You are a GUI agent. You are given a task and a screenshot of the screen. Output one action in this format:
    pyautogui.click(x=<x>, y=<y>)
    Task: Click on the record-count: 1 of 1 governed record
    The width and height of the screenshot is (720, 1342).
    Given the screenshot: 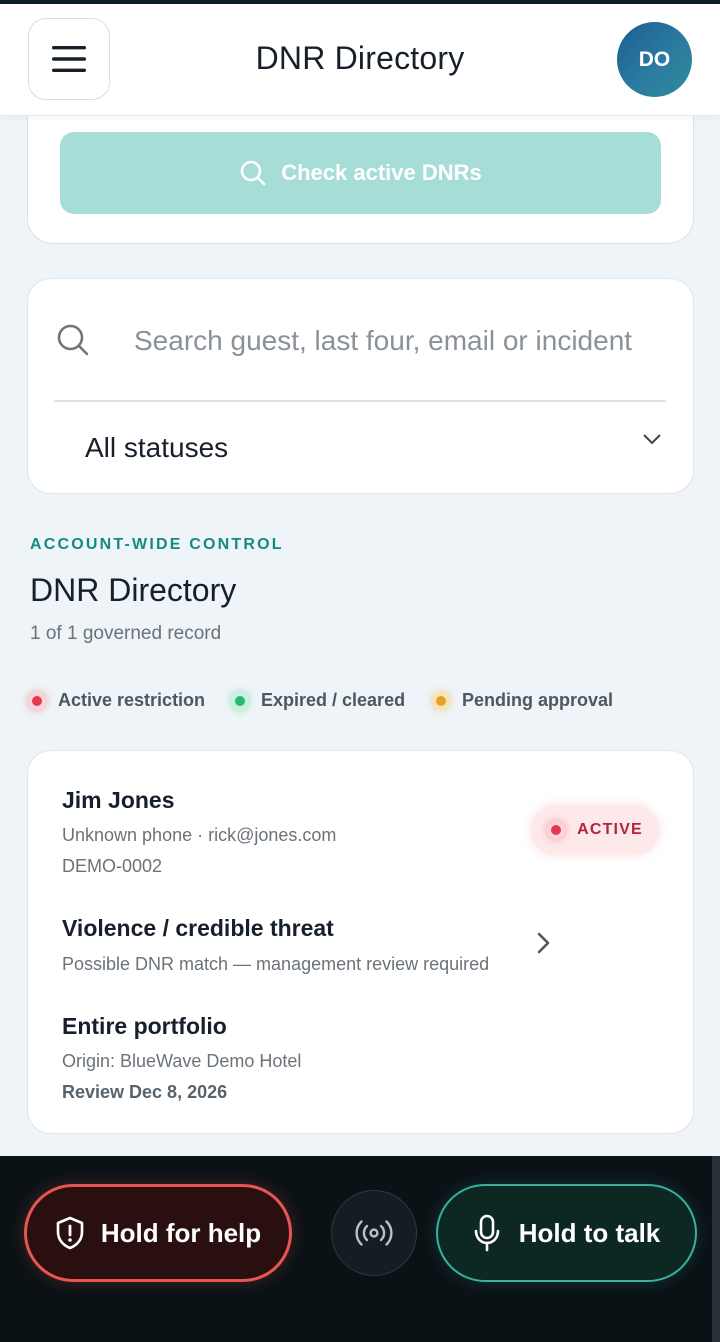 What is the action you would take?
    pyautogui.click(x=126, y=633)
    